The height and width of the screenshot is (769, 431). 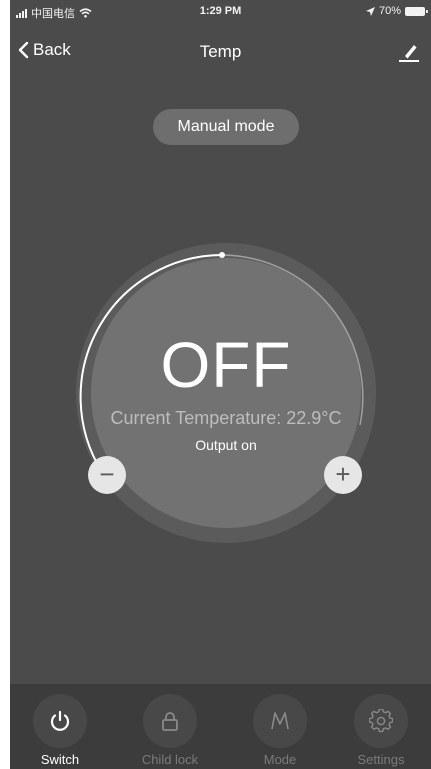 What do you see at coordinates (226, 365) in the screenshot?
I see `power-state: OFF` at bounding box center [226, 365].